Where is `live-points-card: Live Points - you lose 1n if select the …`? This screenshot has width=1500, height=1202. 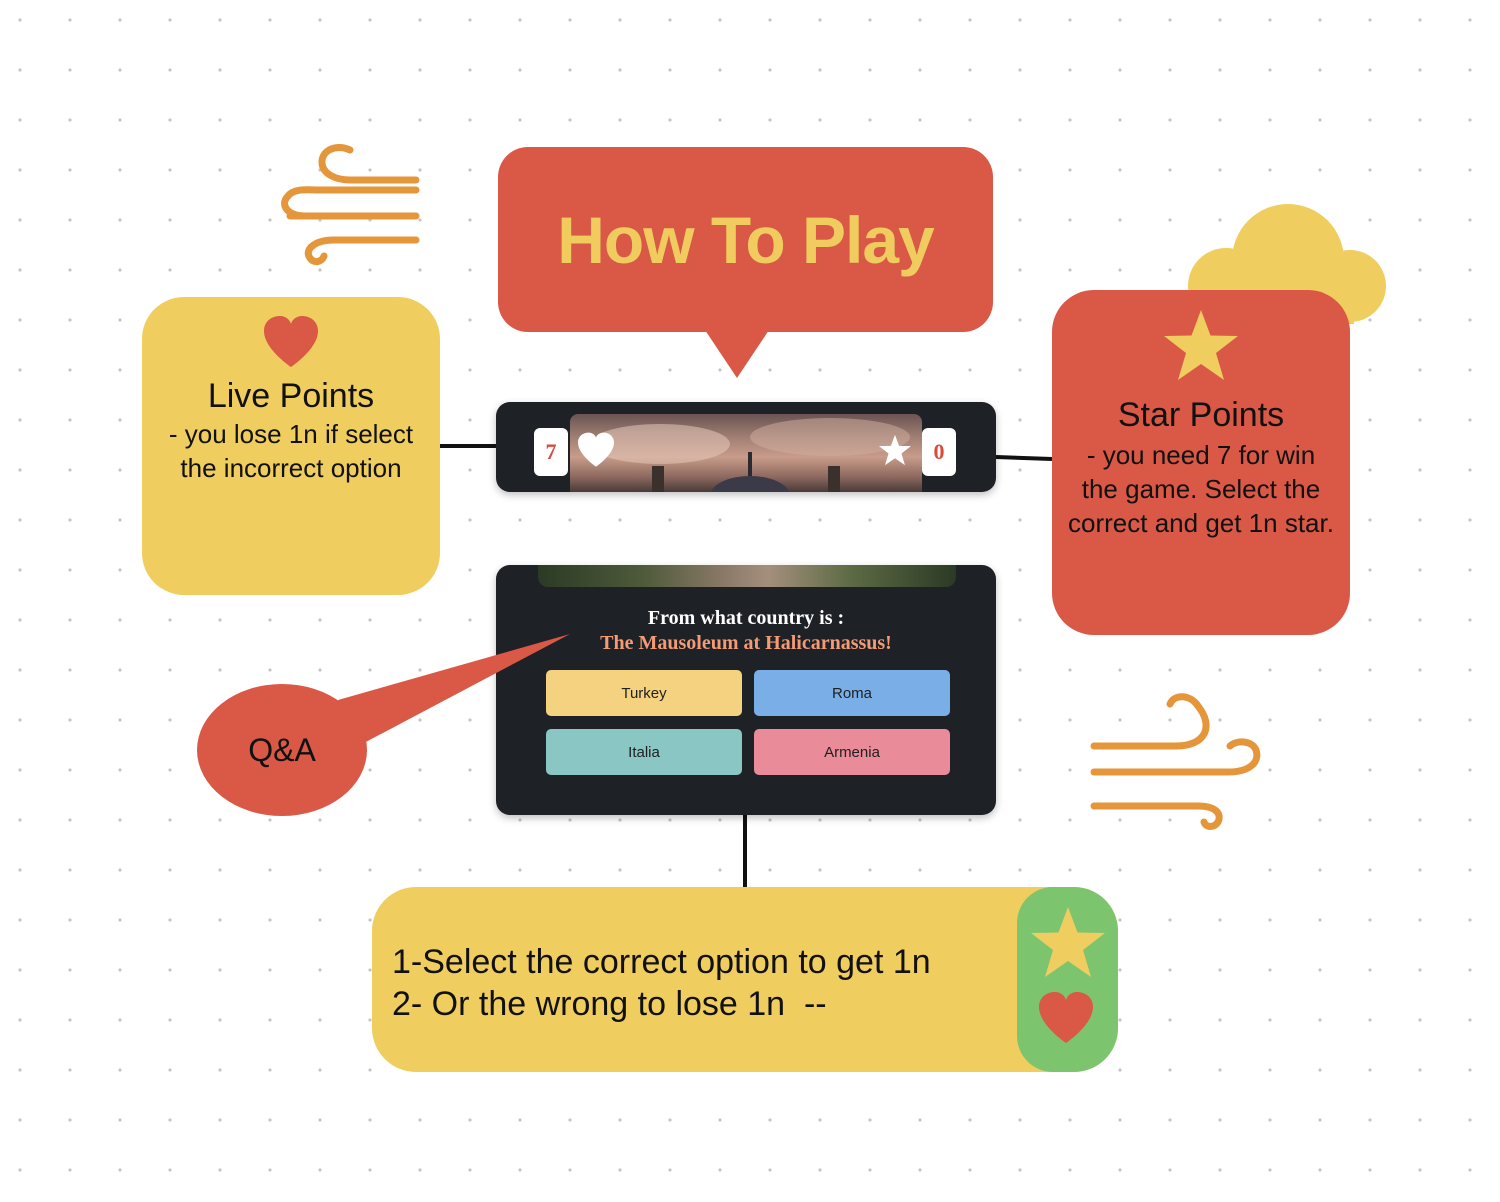
live-points-card: Live Points - you lose 1n if select the … is located at coordinates (291, 446).